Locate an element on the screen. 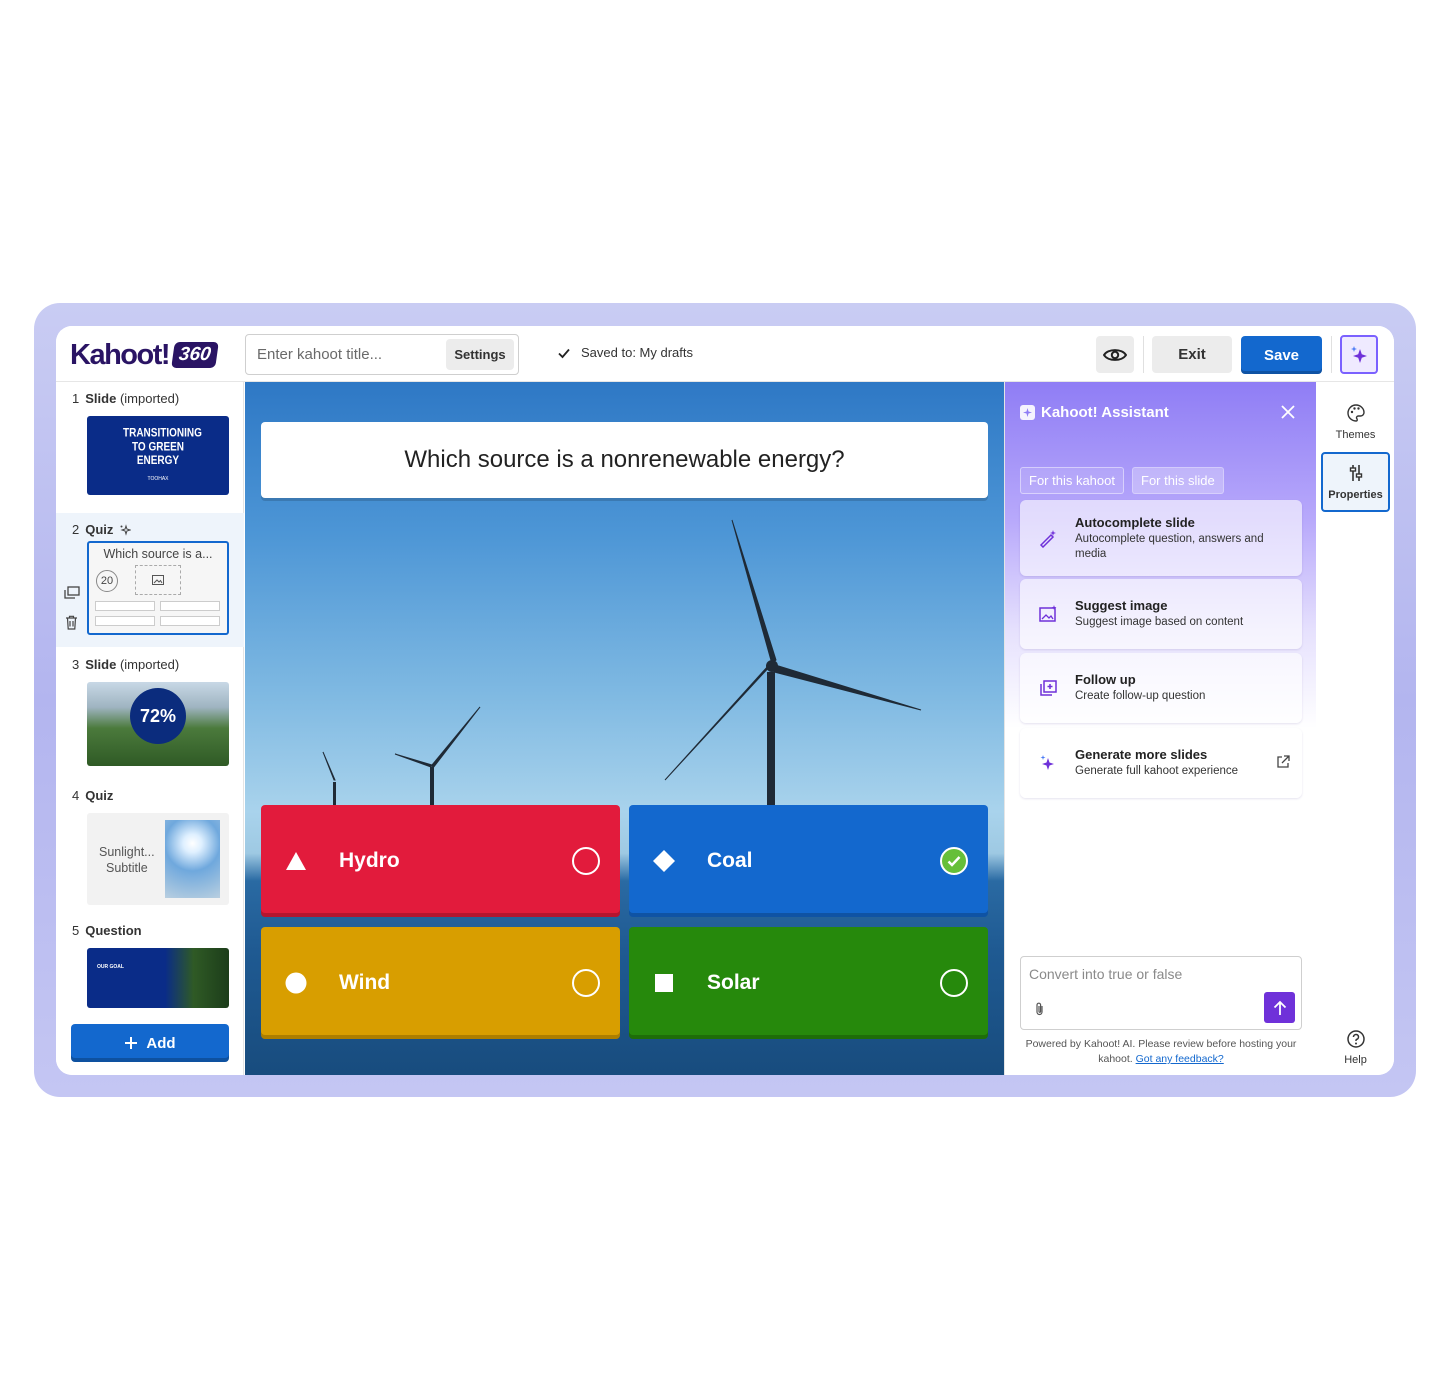  saved-status: Saved to: My drafts is located at coordinates (625, 352).